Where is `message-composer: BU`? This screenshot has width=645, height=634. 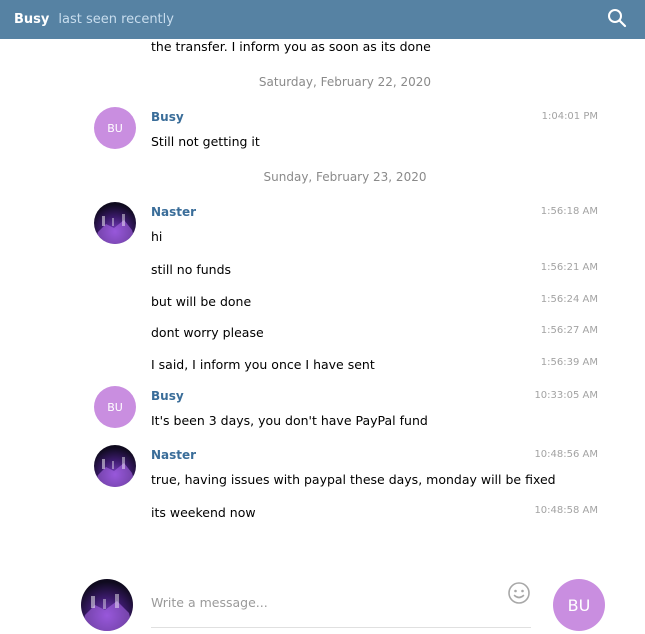
message-composer: BU is located at coordinates (322, 599).